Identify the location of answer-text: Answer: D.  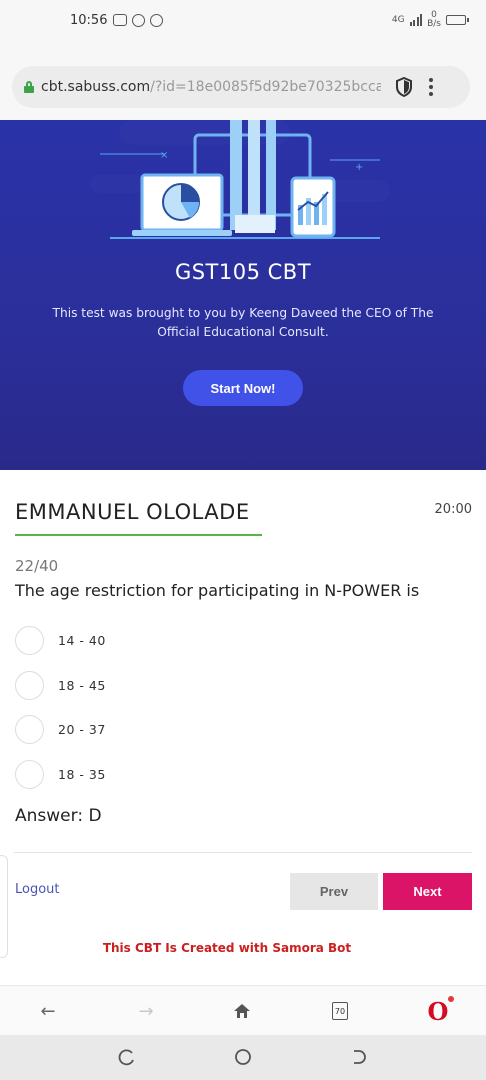
(58, 816).